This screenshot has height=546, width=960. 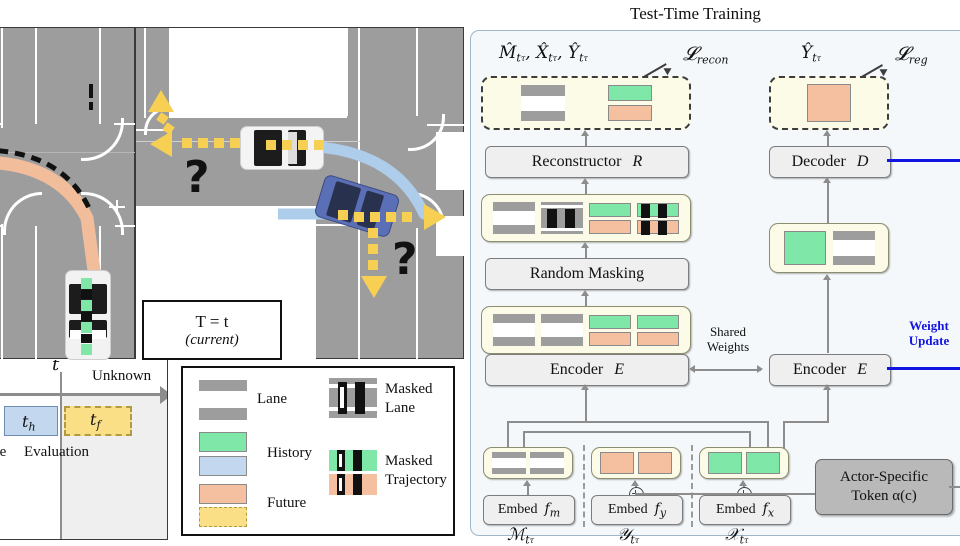 I want to click on history-swatch, so click(x=223, y=442).